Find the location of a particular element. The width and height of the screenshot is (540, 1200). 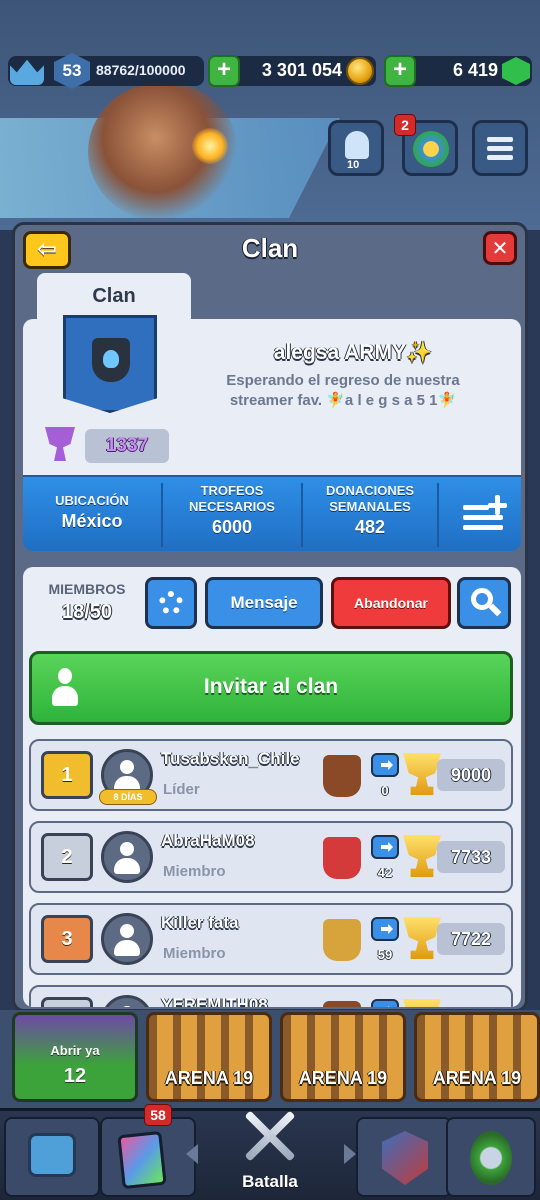

cards-notification-badge: 58 is located at coordinates (158, 1115).